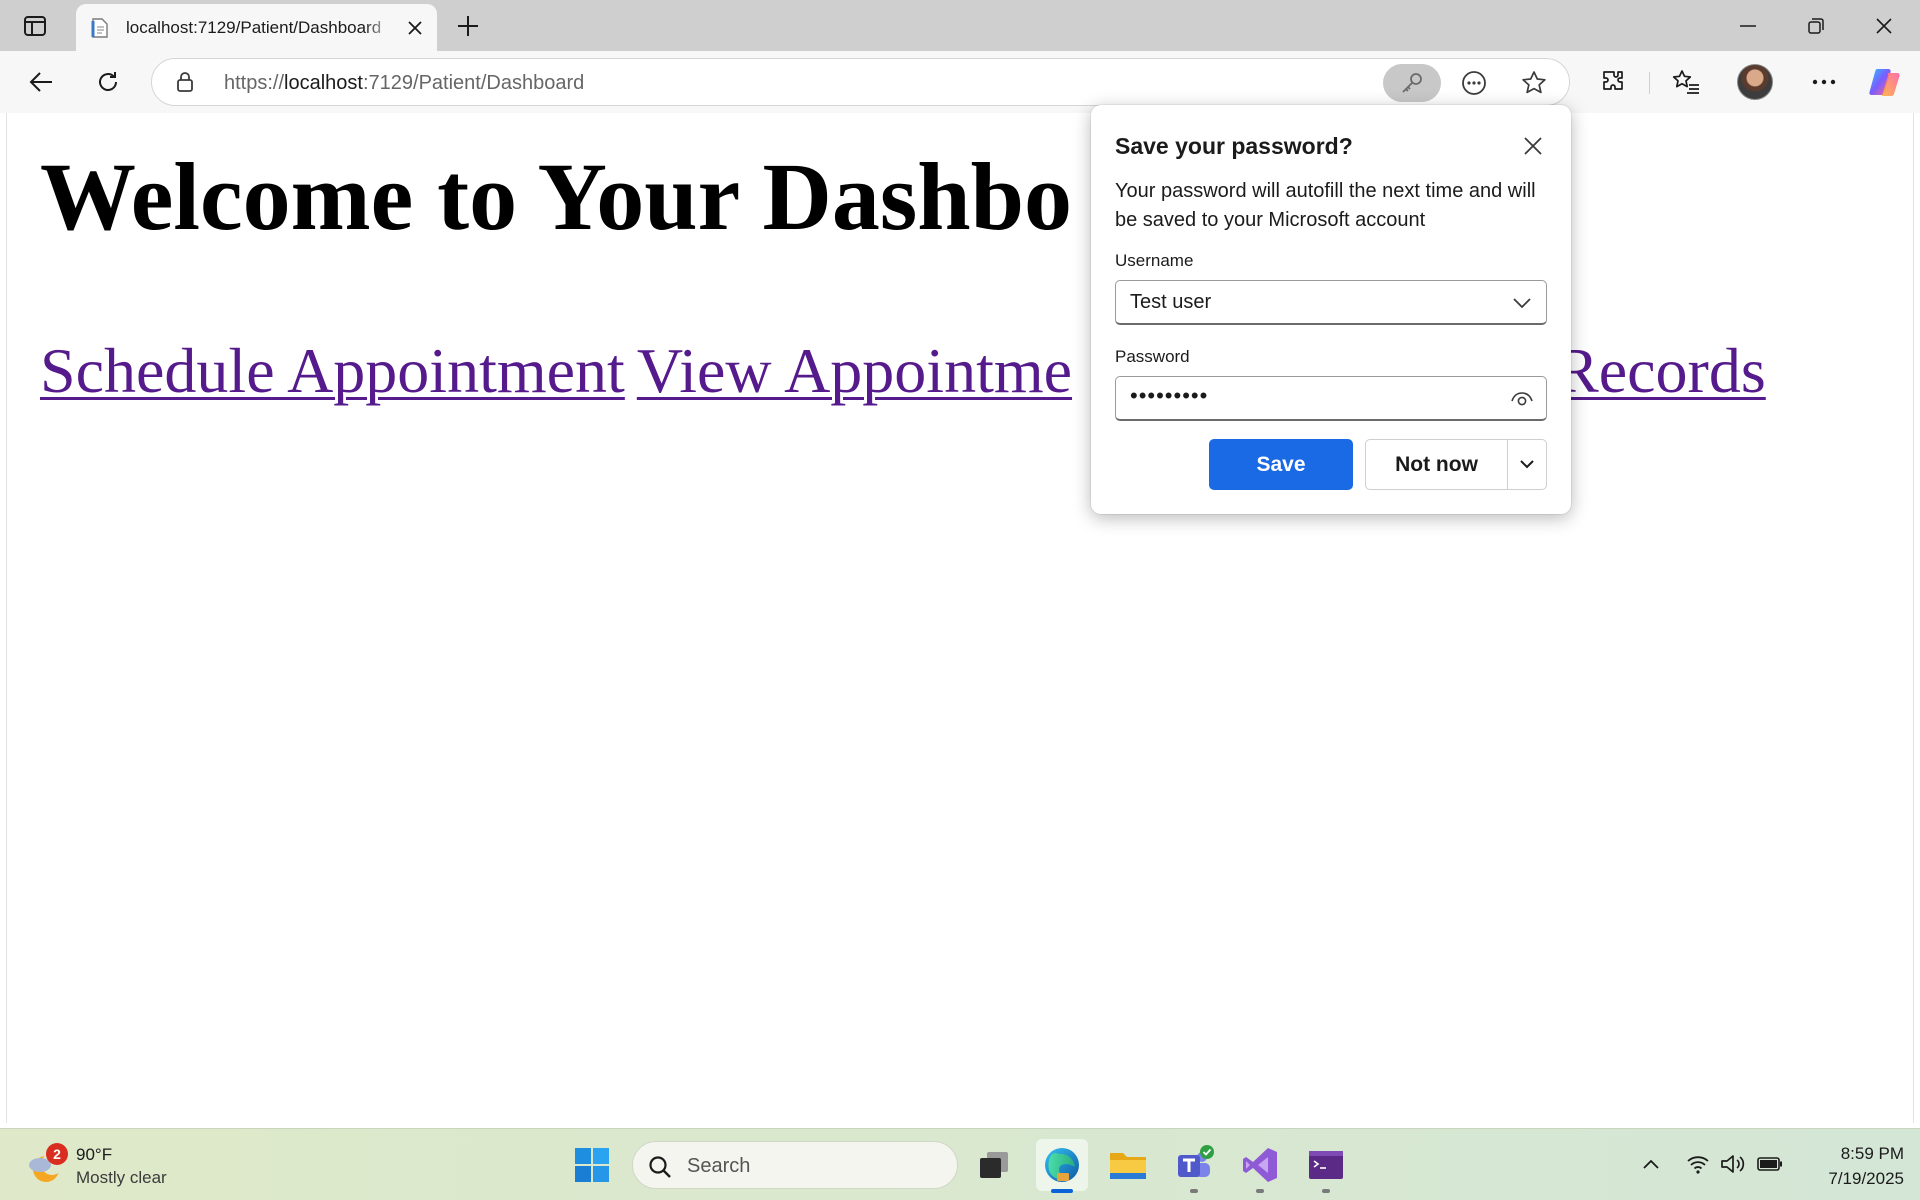  What do you see at coordinates (1522, 399) in the screenshot?
I see `show-password-eye-icon` at bounding box center [1522, 399].